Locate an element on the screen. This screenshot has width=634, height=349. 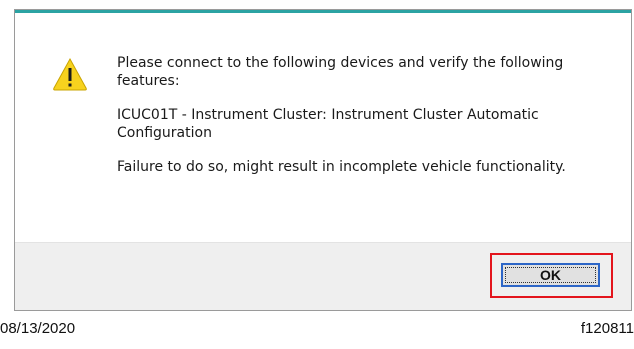
caption-date: 08/13/2020 is located at coordinates (38, 328).